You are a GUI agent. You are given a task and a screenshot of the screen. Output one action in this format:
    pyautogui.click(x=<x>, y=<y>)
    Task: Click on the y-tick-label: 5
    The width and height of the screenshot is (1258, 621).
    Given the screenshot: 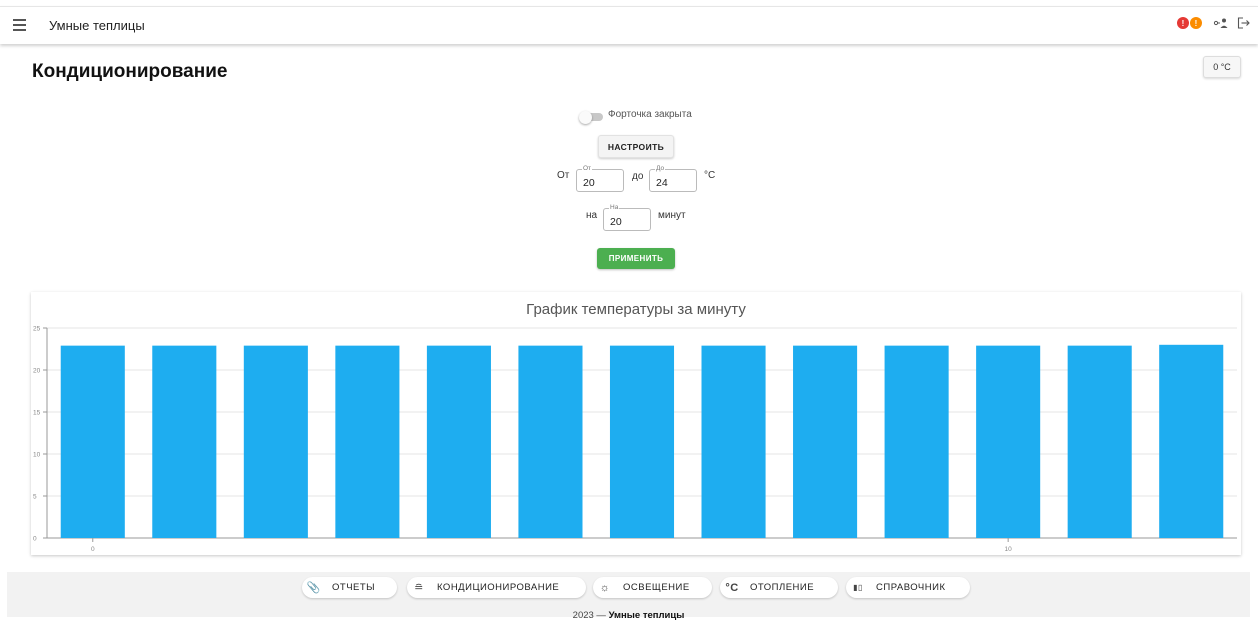 What is the action you would take?
    pyautogui.click(x=35, y=497)
    